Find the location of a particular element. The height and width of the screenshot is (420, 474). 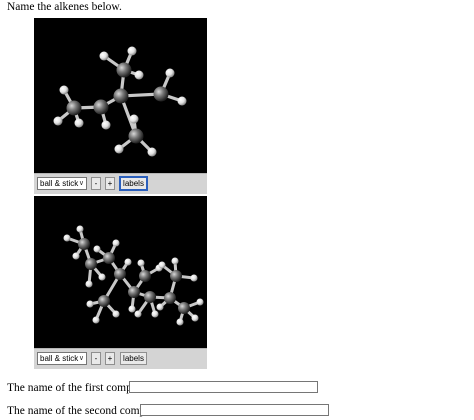

viewer-toolbar-1: ball & stick ∨ - + labels is located at coordinates (120, 183).